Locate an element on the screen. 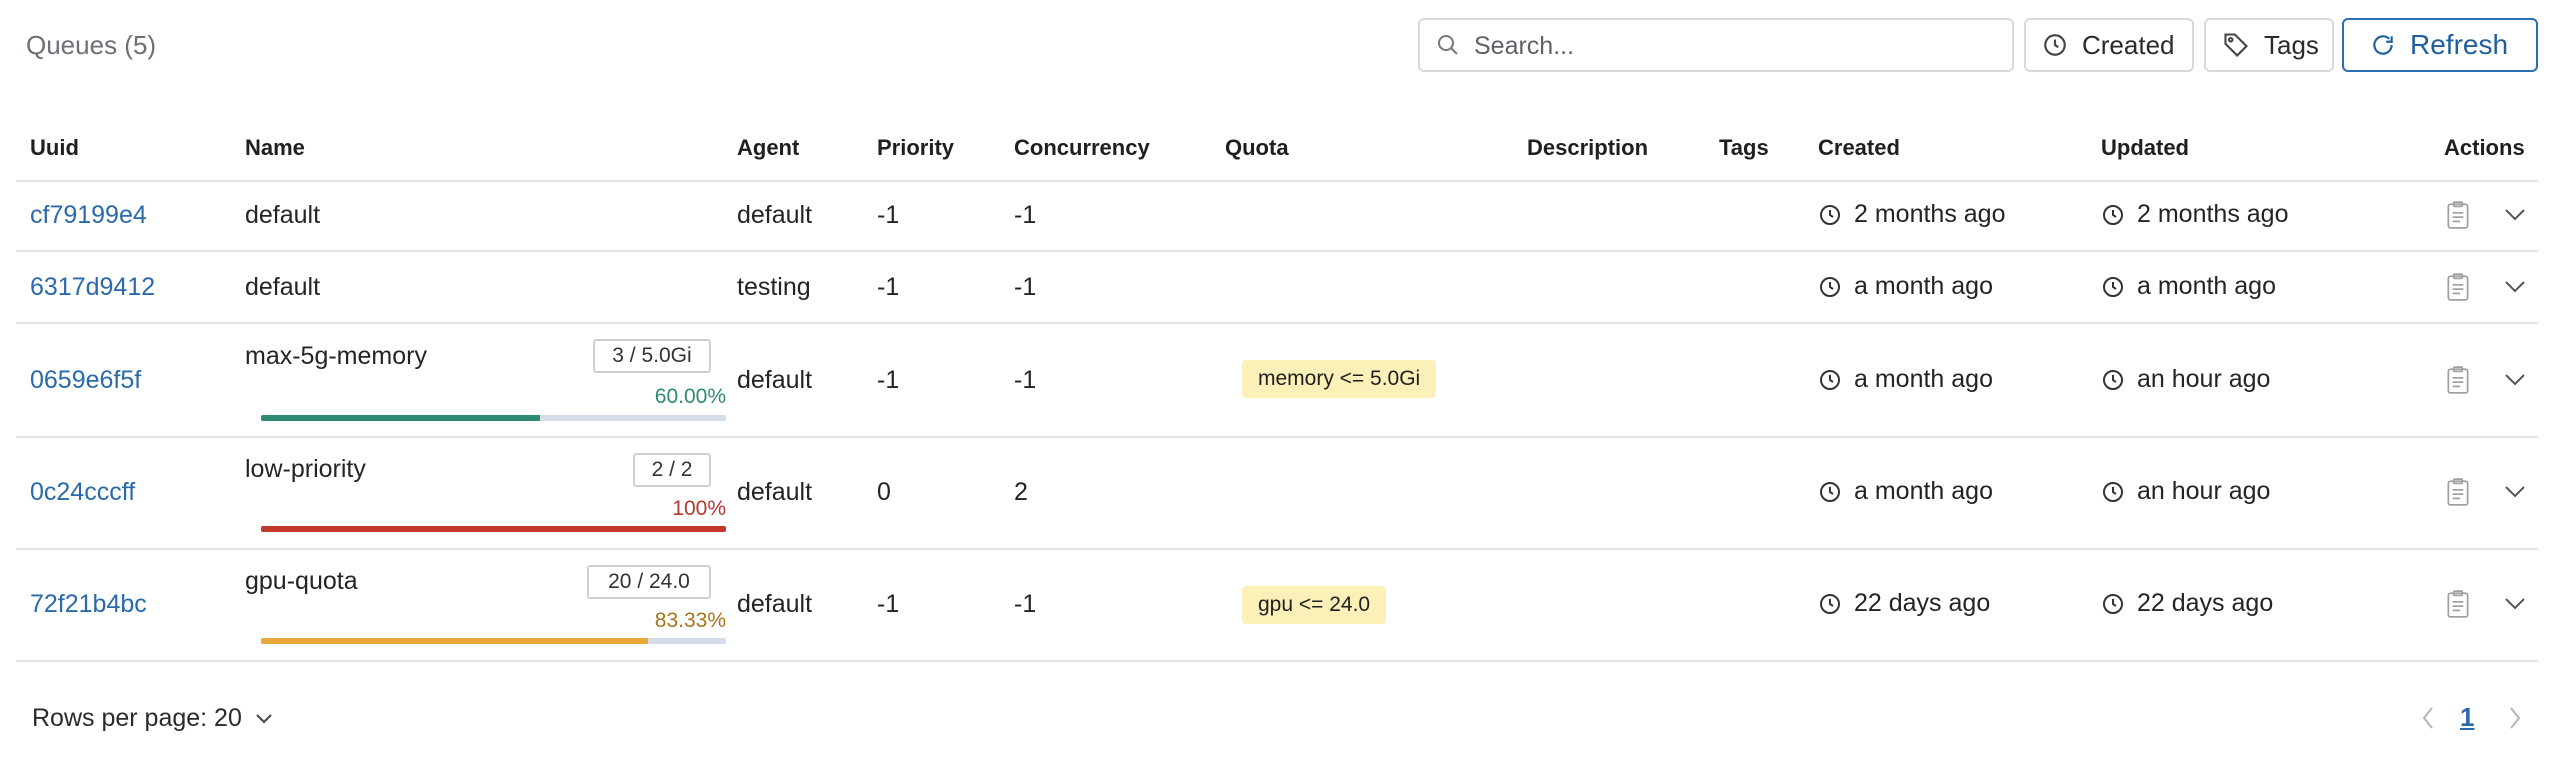 This screenshot has width=2556, height=776. row-uuid-link: 0659e6f5f is located at coordinates (85, 380).